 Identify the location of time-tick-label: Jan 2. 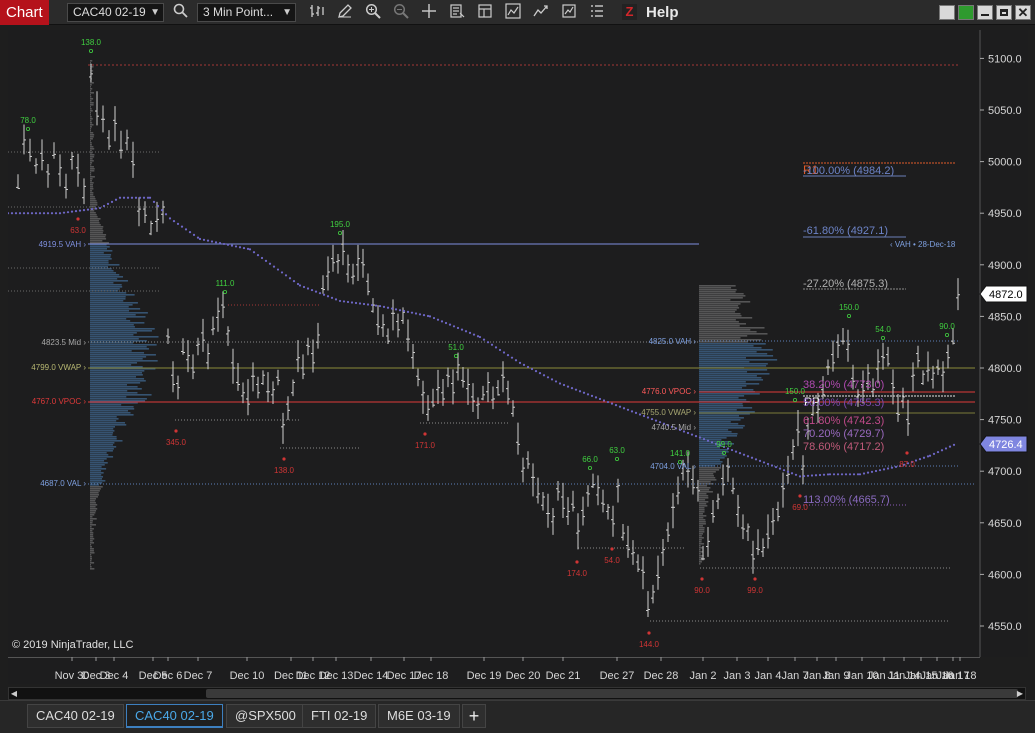
(703, 676).